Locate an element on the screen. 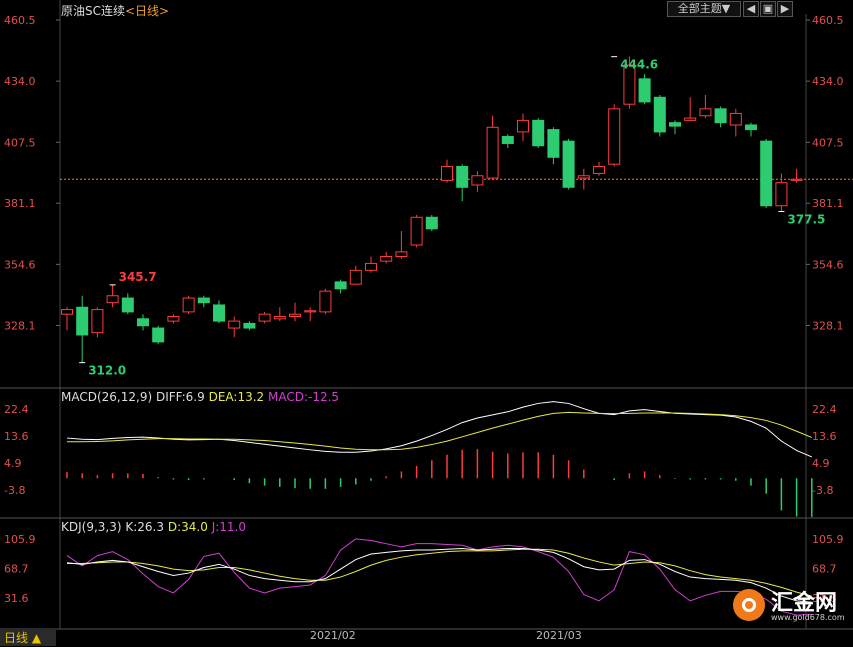 The height and width of the screenshot is (647, 853). brand-url: www.gold678.com is located at coordinates (808, 617).